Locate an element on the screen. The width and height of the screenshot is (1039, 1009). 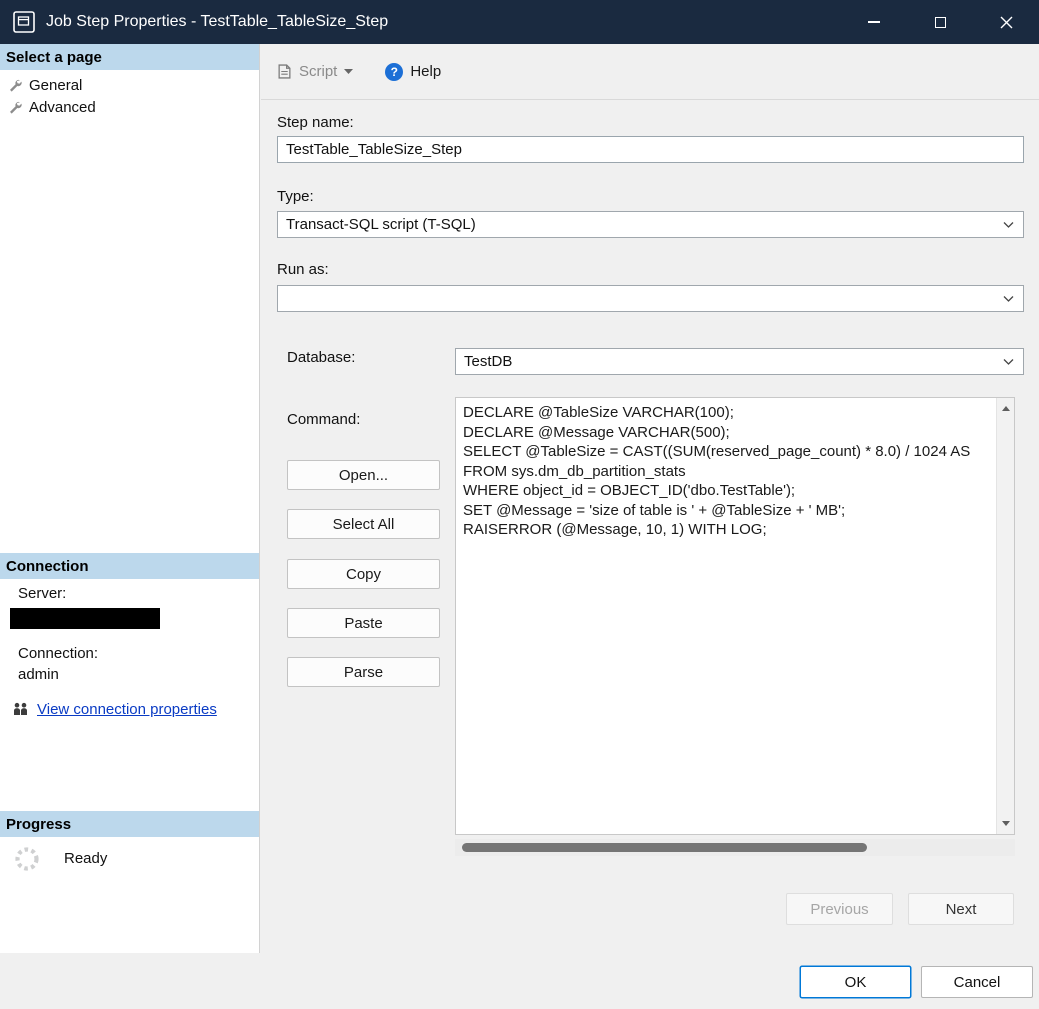
connection-value: admin is located at coordinates (38, 674).